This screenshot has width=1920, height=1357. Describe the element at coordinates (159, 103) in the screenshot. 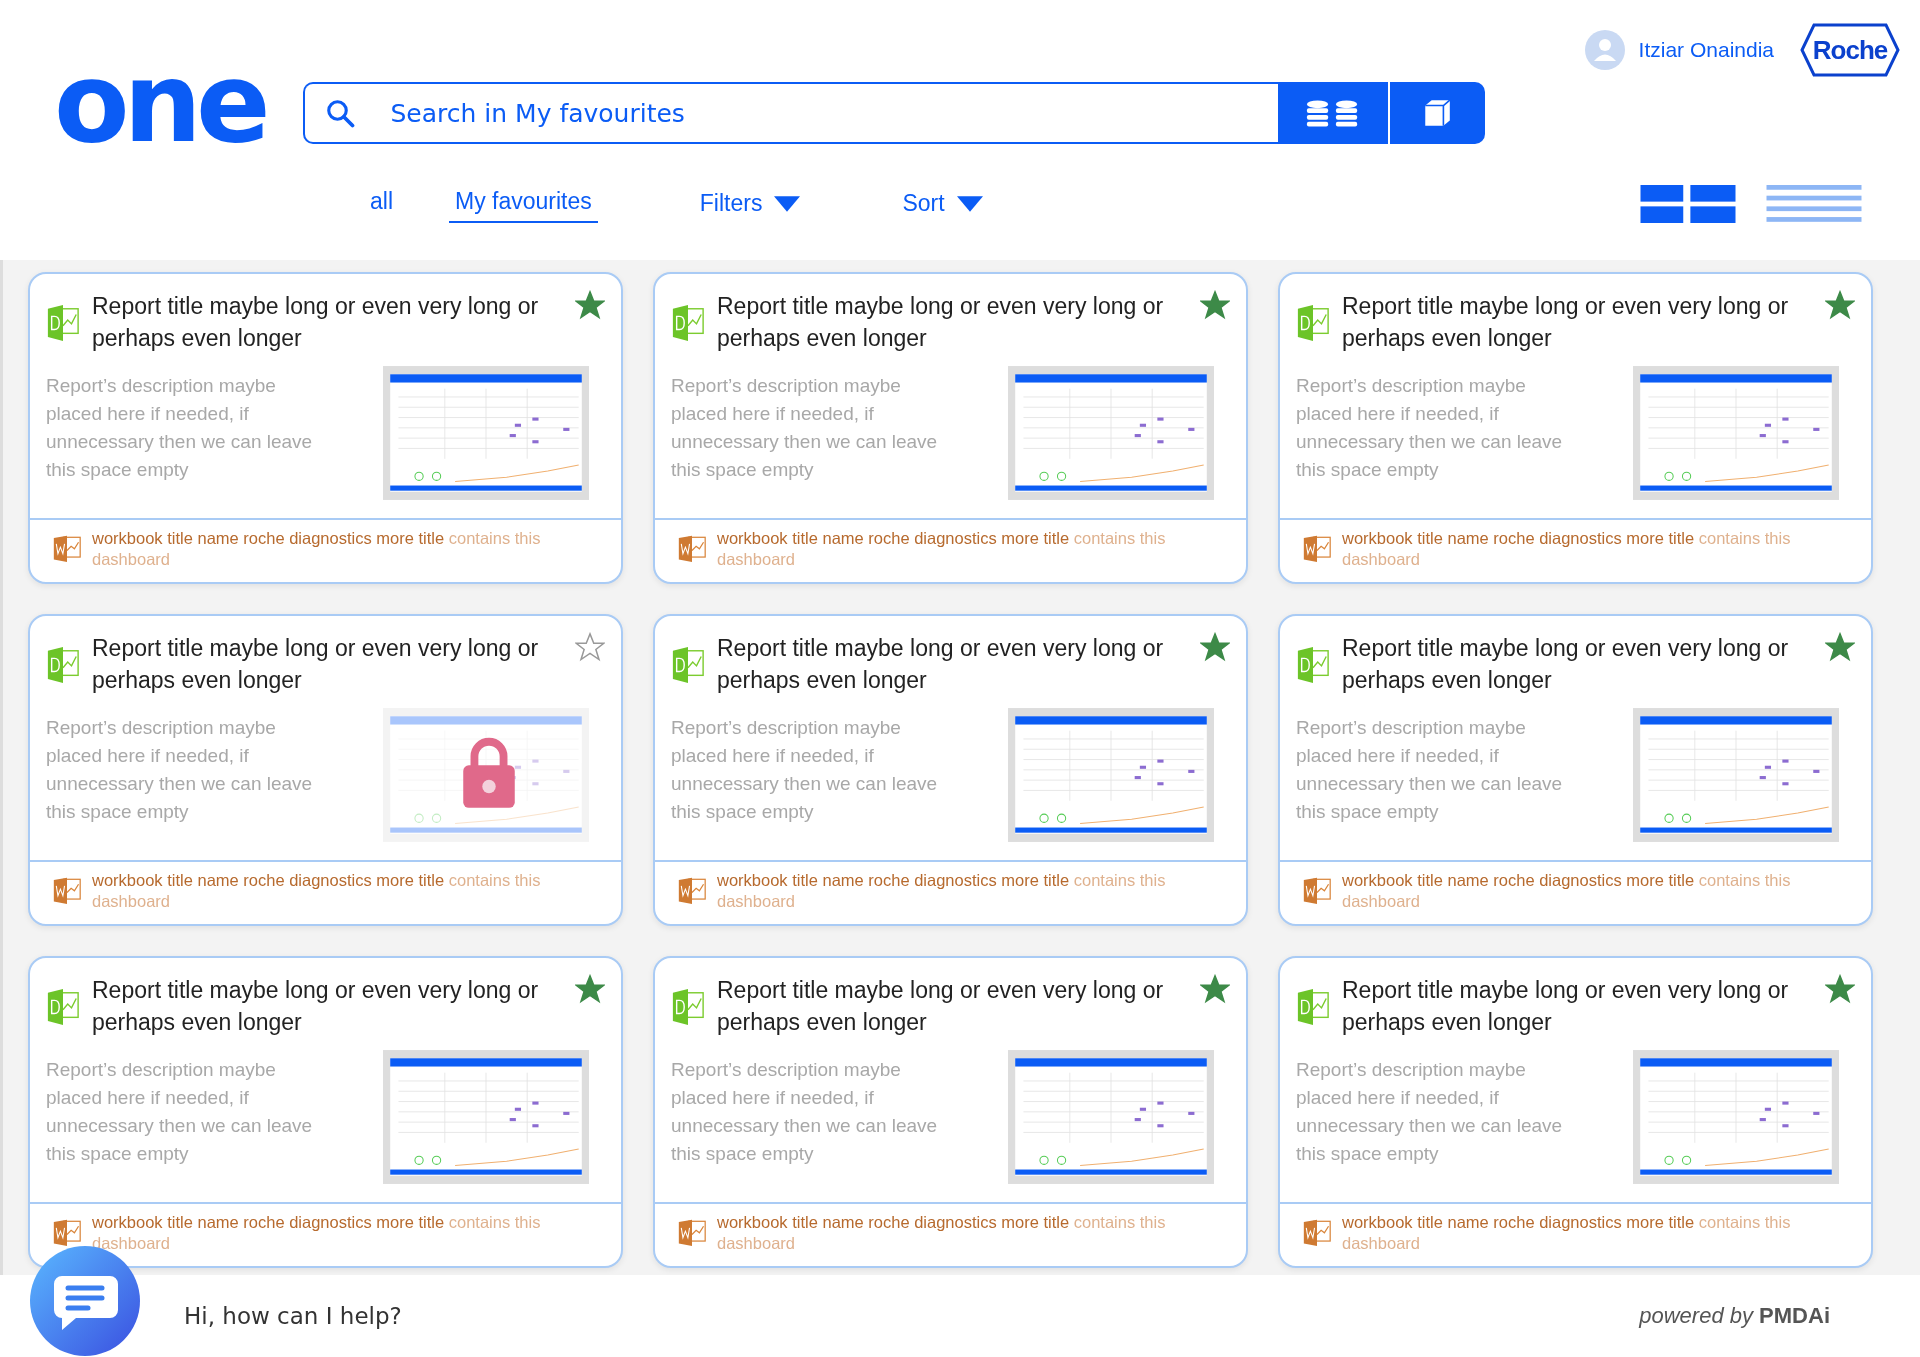

I see `app-logo: one` at that location.